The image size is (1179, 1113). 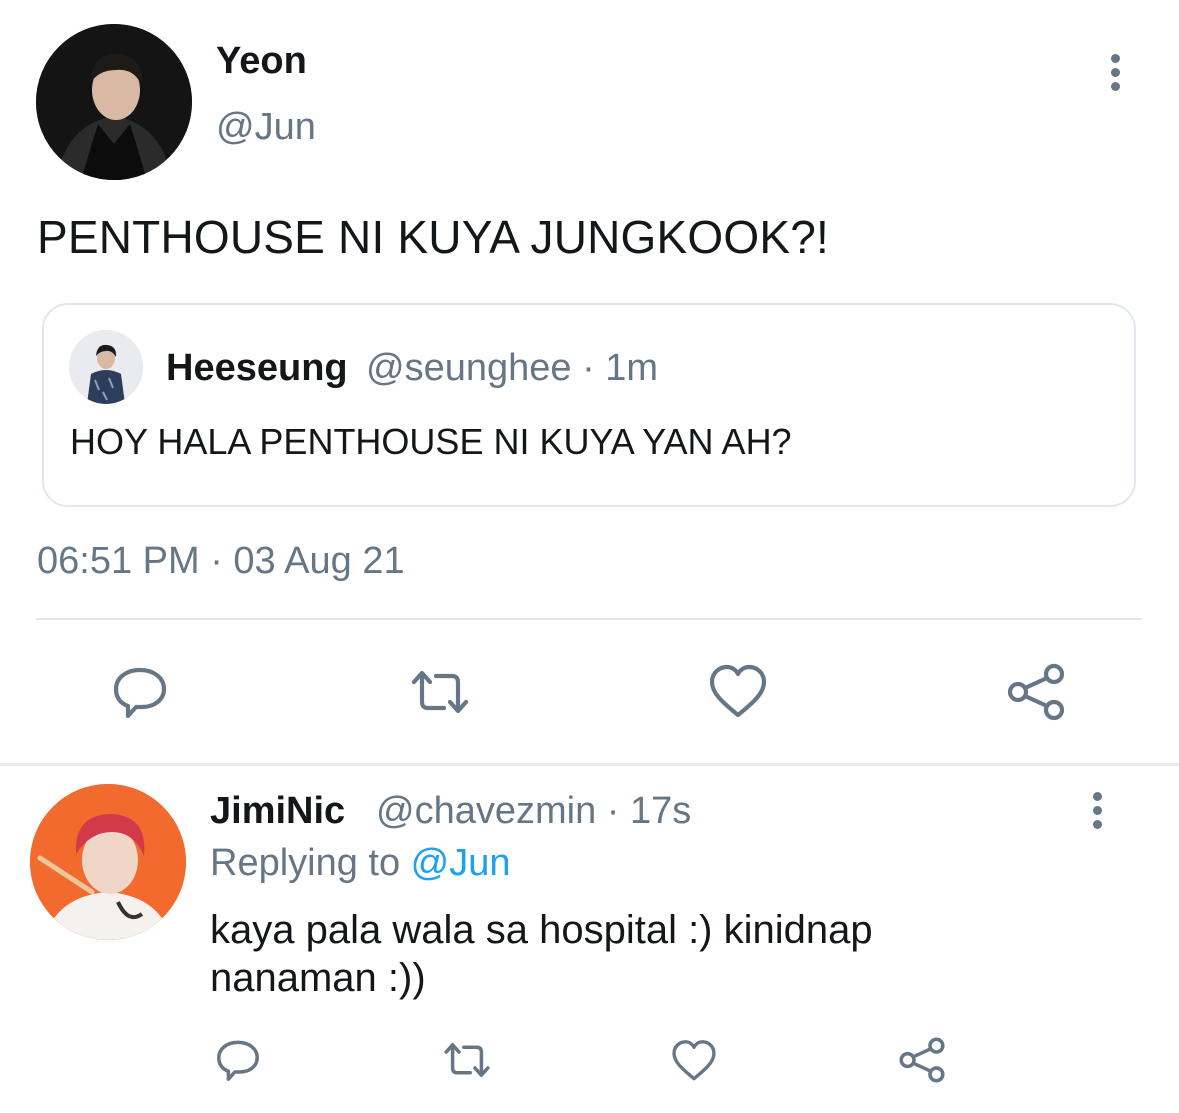 I want to click on replying-to-label: Replying to, so click(x=310, y=863).